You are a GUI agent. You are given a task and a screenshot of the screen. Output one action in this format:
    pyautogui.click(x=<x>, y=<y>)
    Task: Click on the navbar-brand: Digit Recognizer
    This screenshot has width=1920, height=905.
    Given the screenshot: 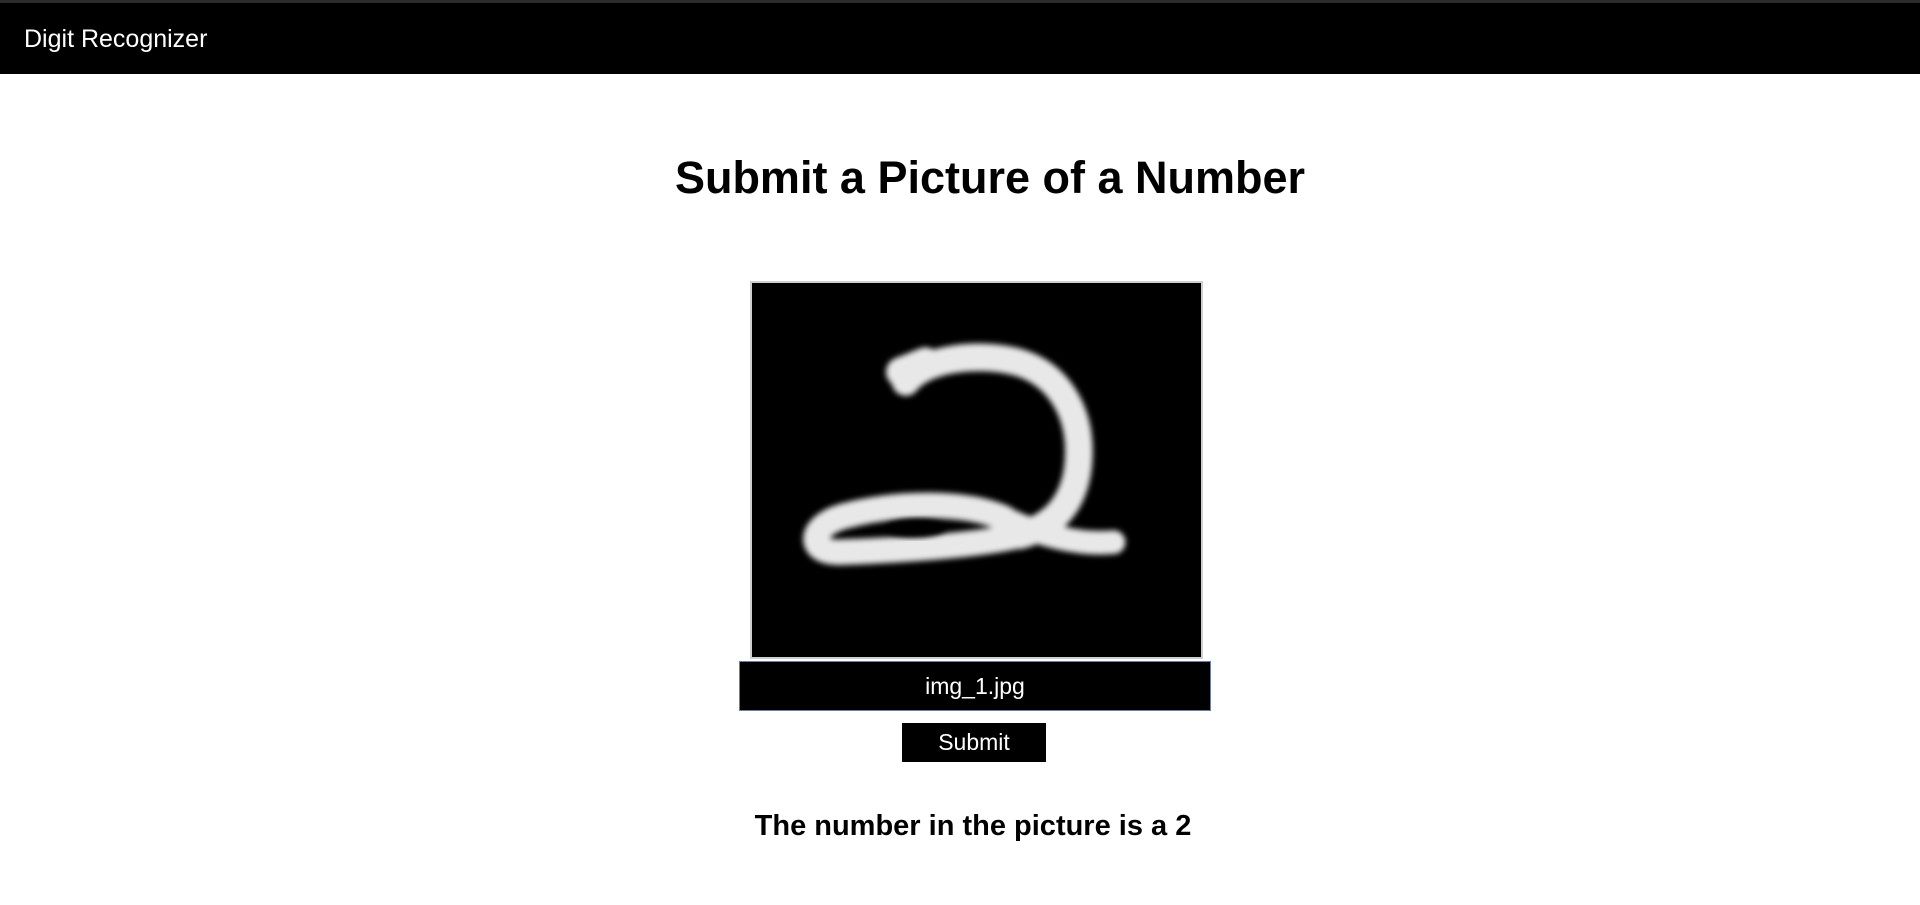 What is the action you would take?
    pyautogui.click(x=115, y=39)
    